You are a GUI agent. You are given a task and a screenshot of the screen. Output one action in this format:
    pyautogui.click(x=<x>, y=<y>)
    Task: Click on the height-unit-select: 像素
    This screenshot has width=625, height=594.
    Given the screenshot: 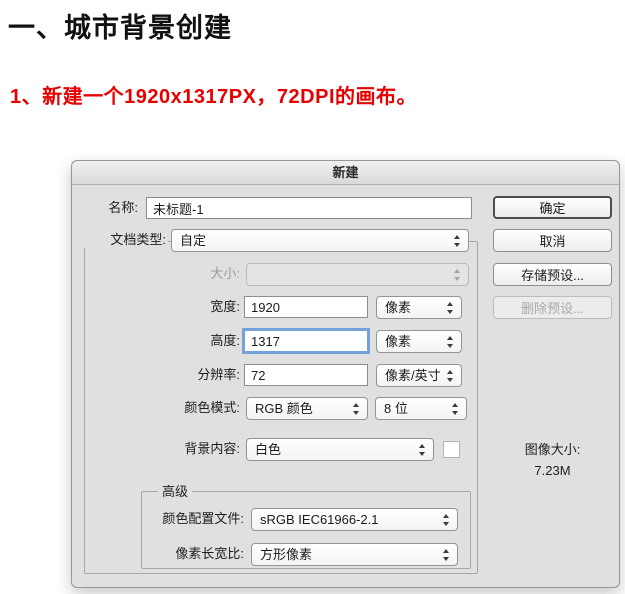 What is the action you would take?
    pyautogui.click(x=419, y=341)
    